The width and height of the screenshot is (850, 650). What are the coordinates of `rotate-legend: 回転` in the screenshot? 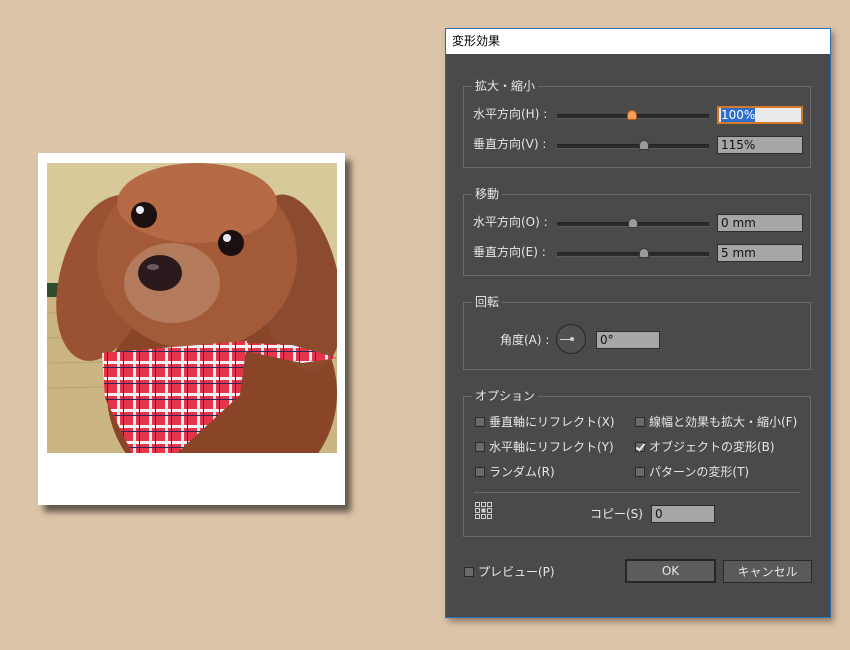 It's located at (487, 302).